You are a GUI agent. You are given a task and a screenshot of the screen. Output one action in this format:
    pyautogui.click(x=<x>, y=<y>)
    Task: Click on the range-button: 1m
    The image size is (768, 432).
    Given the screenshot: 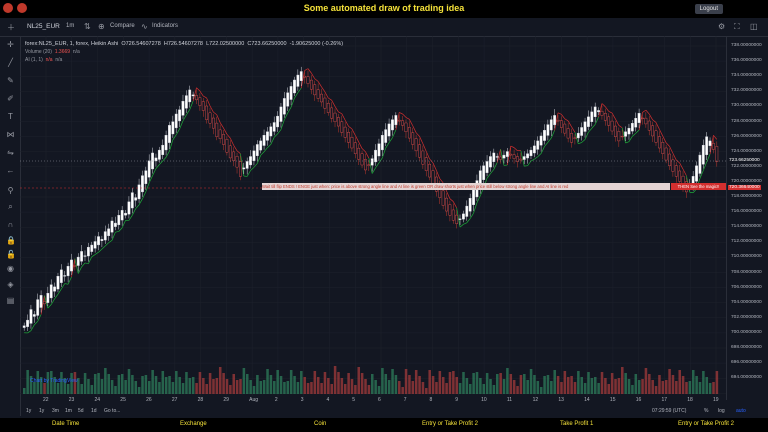 What is the action you would take?
    pyautogui.click(x=68, y=411)
    